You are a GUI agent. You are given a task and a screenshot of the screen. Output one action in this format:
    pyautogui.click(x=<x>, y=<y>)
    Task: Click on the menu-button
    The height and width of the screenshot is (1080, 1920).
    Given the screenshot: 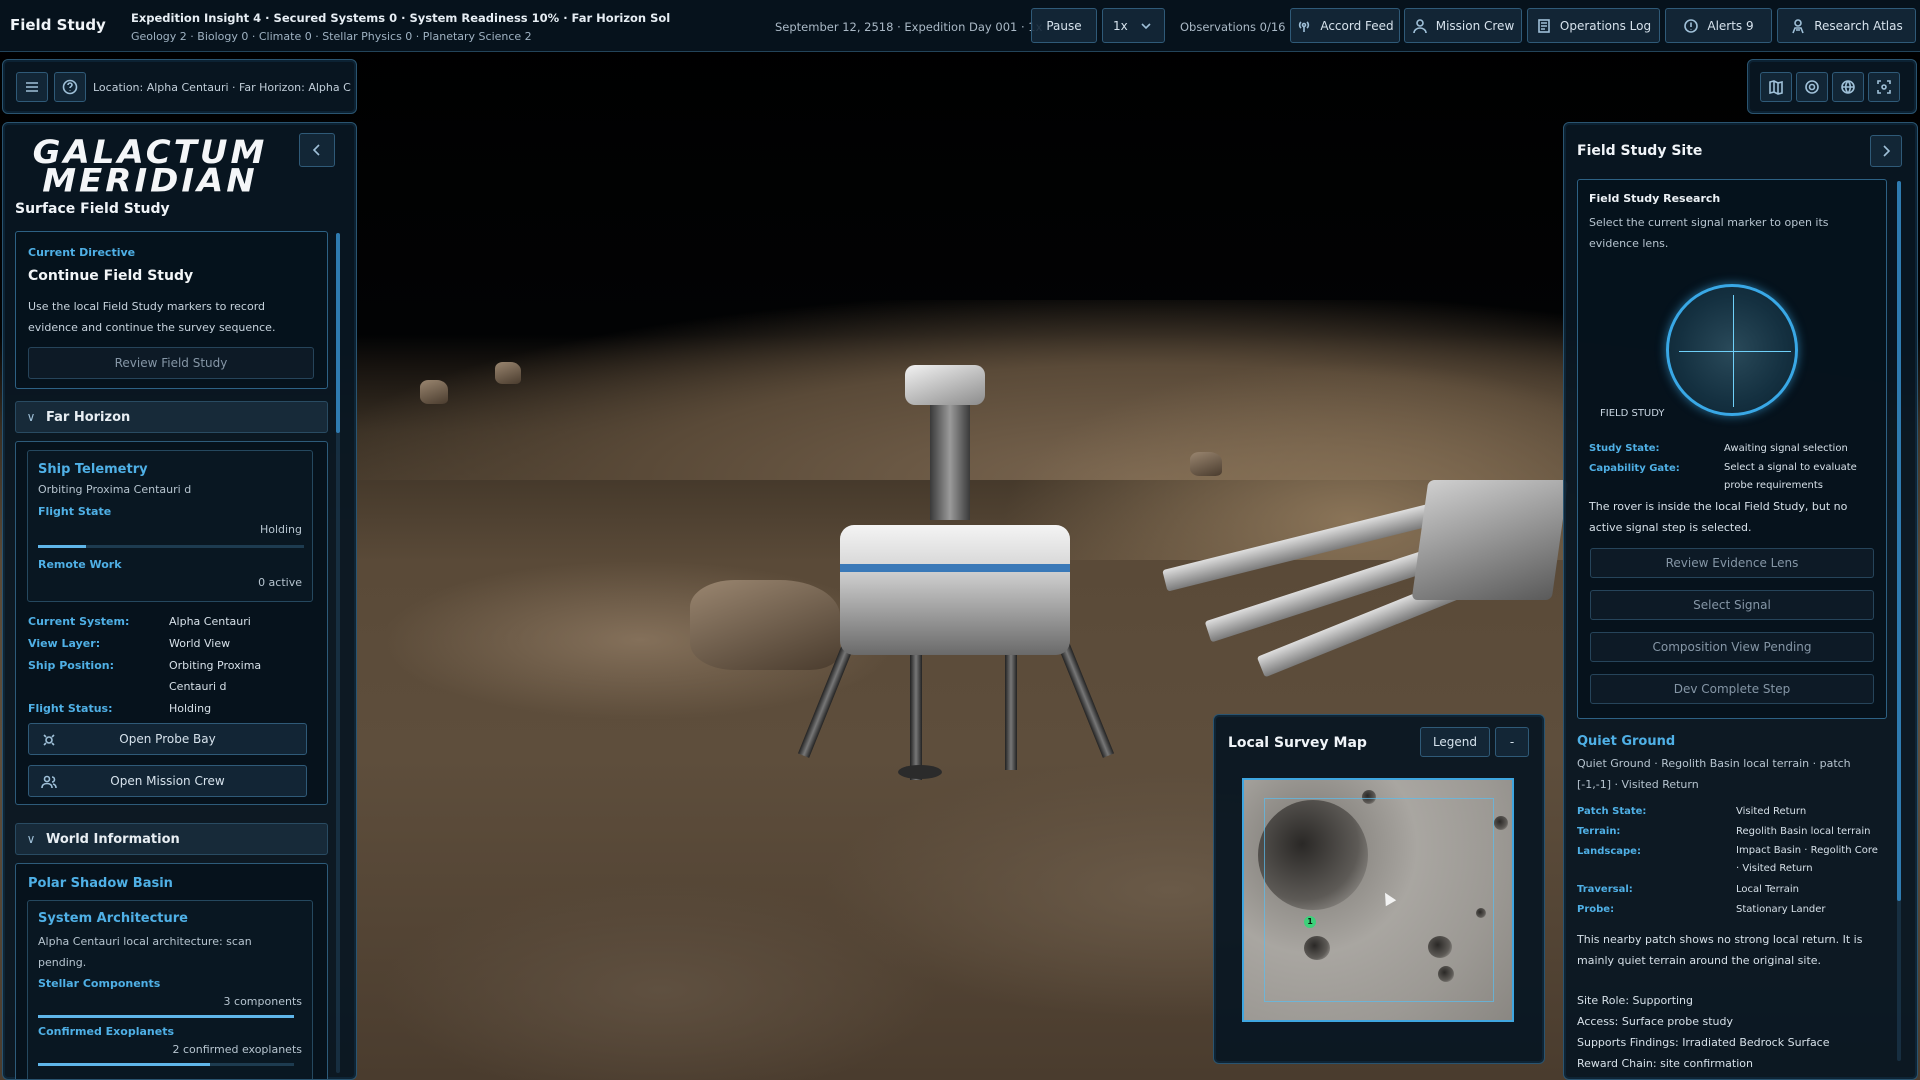 What is the action you would take?
    pyautogui.click(x=32, y=87)
    